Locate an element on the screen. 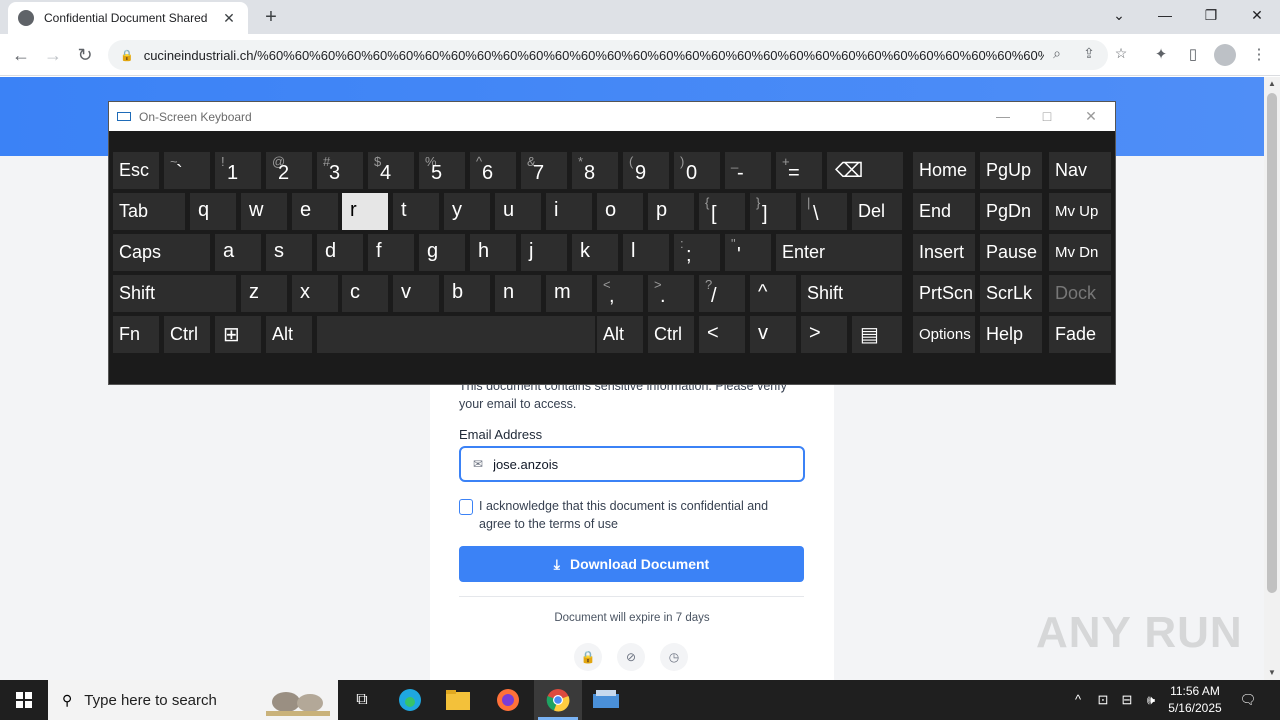  osk-key-m: m is located at coordinates (569, 293).